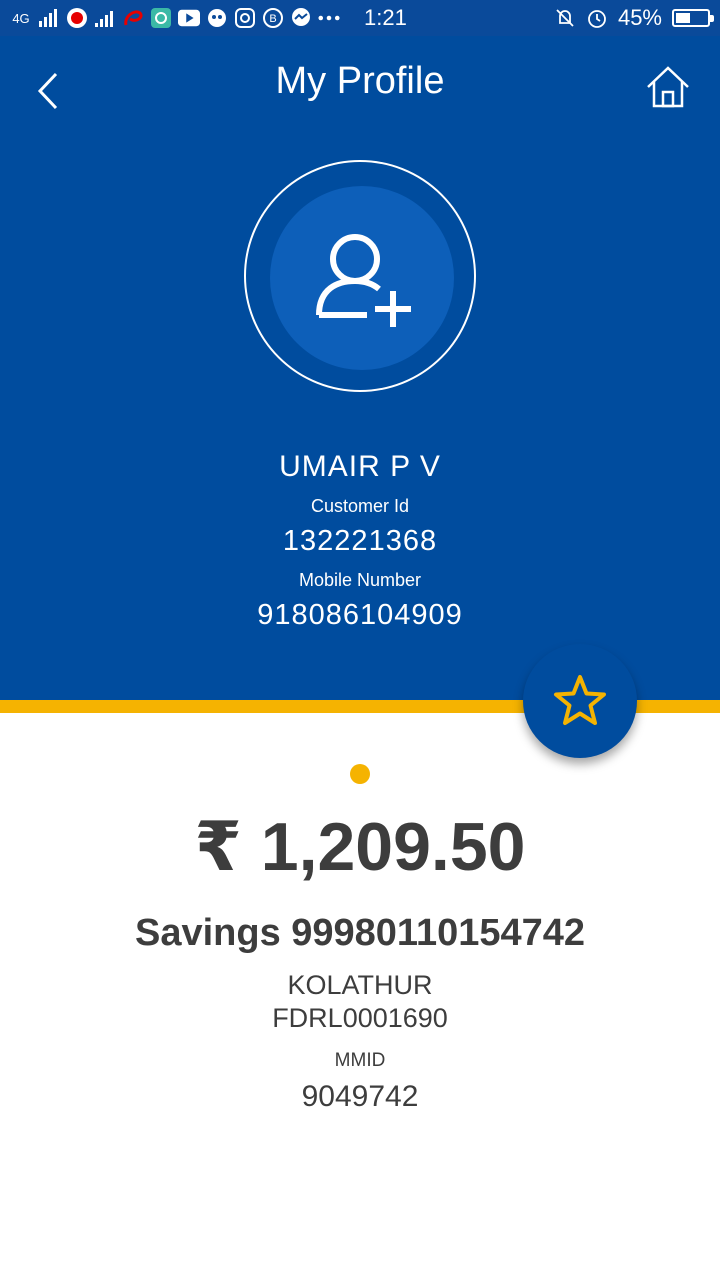 This screenshot has width=720, height=1280. Describe the element at coordinates (77, 18) in the screenshot. I see `vodafone-icon` at that location.